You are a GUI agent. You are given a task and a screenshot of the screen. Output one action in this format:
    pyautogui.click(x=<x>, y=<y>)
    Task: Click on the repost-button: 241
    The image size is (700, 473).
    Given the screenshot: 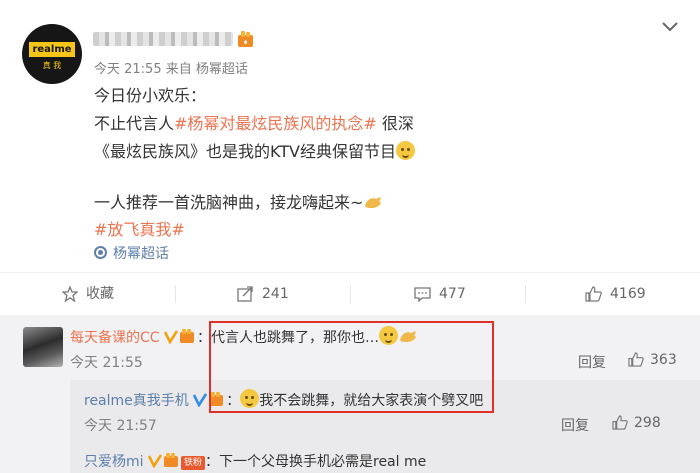 What is the action you would take?
    pyautogui.click(x=263, y=294)
    